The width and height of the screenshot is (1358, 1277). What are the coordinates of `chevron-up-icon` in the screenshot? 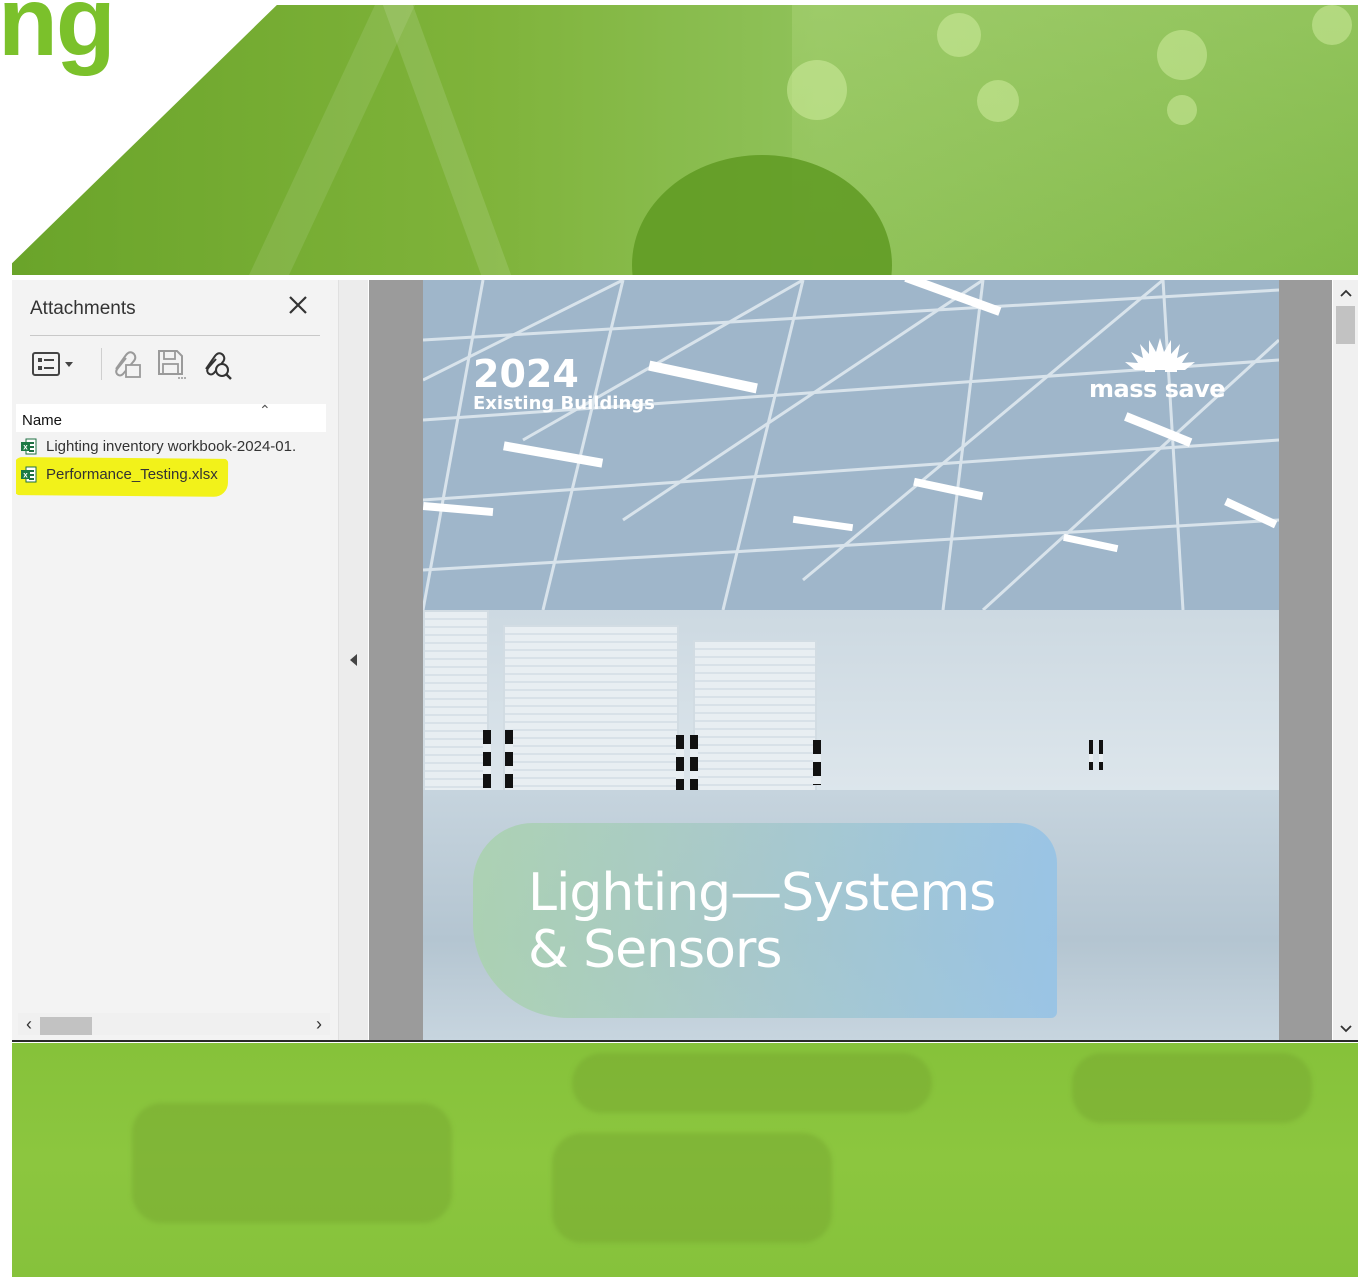 It's located at (1345, 293).